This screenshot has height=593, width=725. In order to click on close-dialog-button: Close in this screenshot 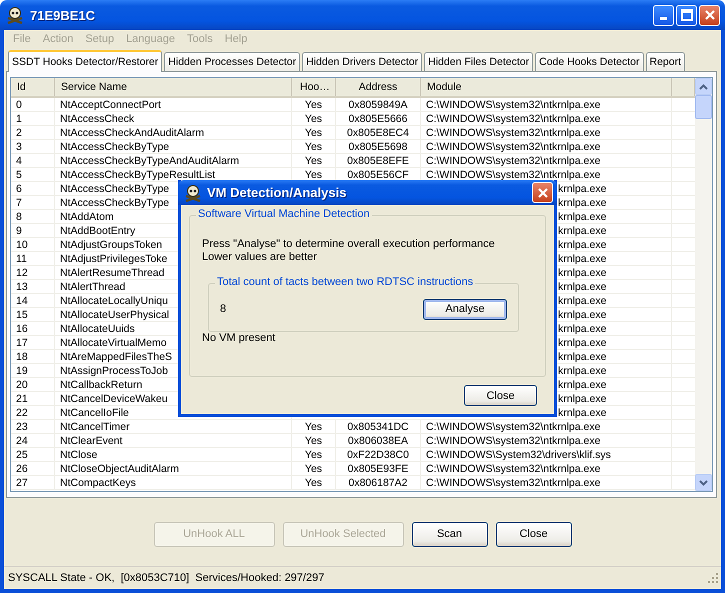, I will do `click(500, 395)`.